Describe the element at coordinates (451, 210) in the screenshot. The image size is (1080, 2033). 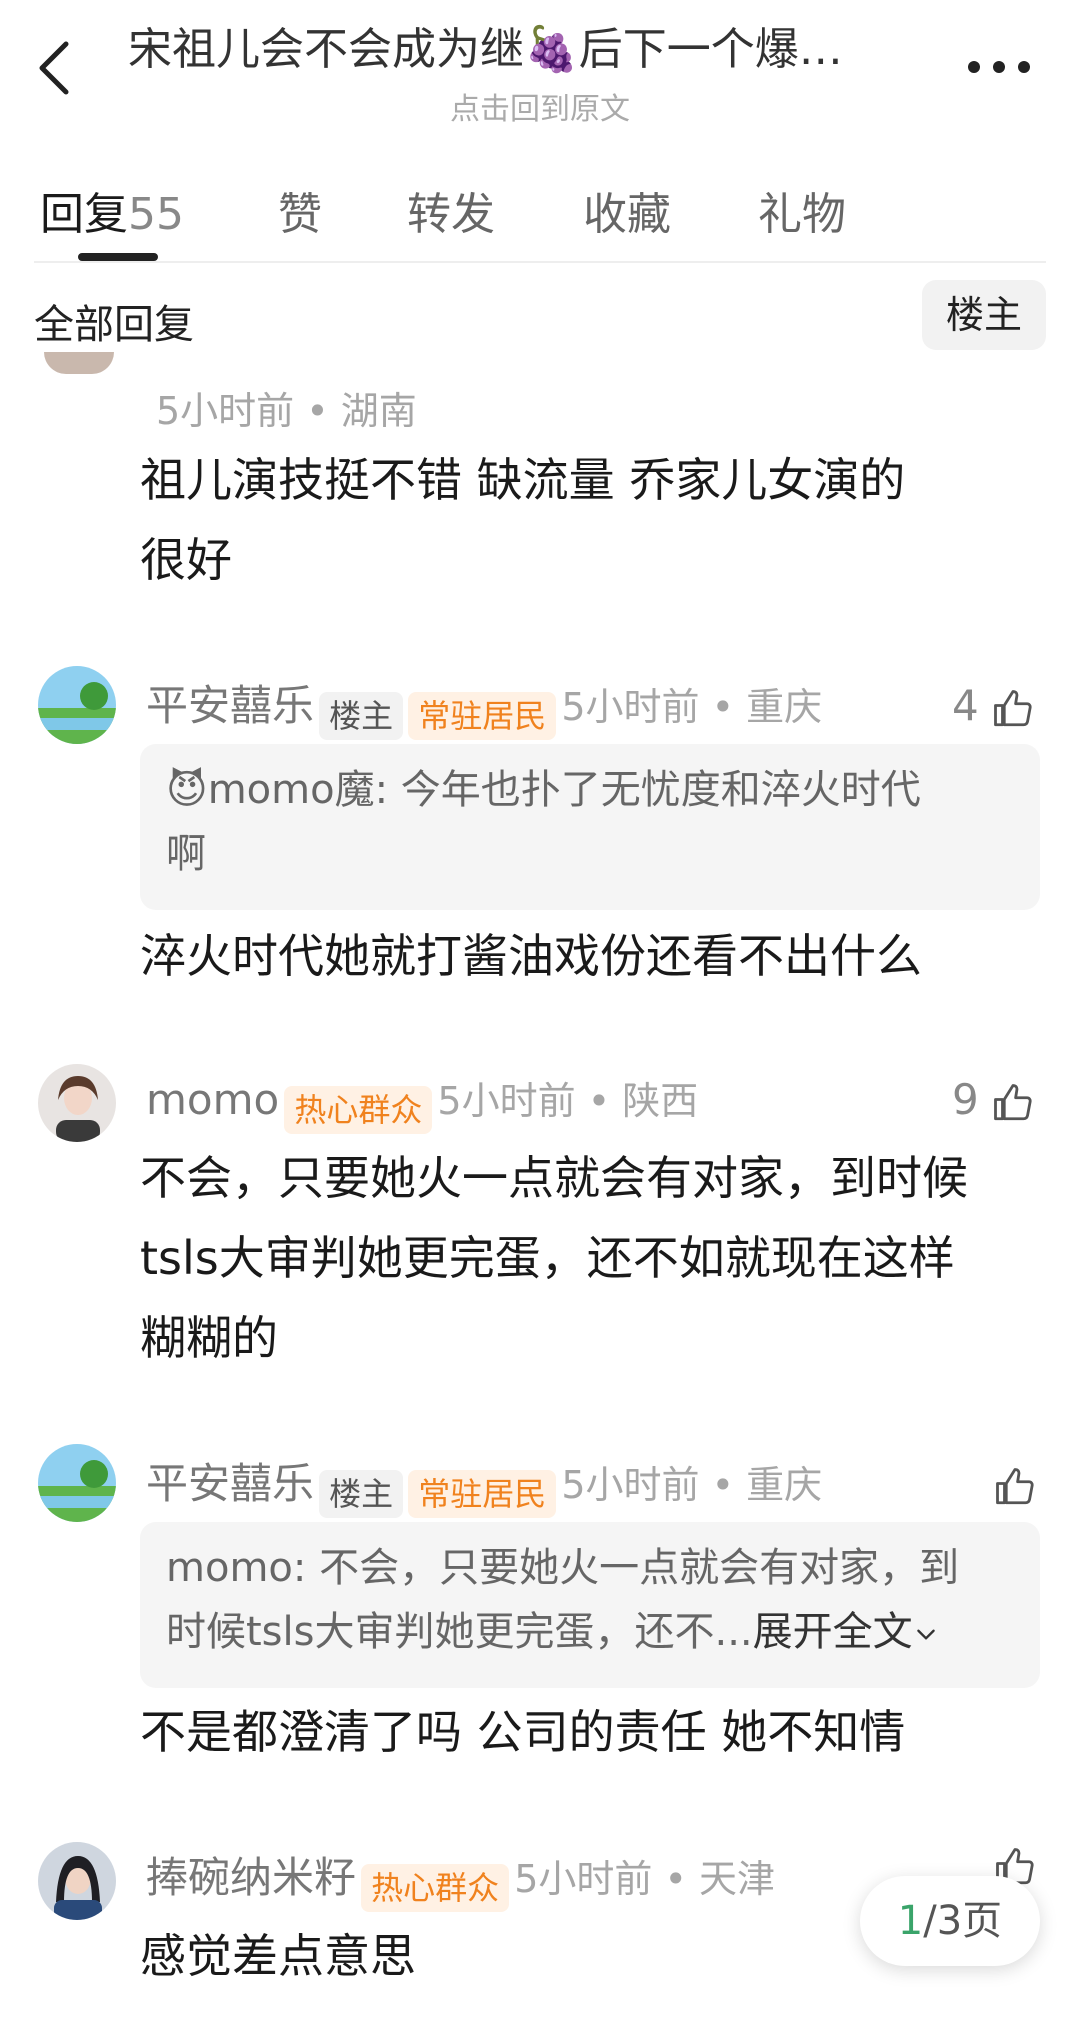
I see `tab-reposts: 转发` at that location.